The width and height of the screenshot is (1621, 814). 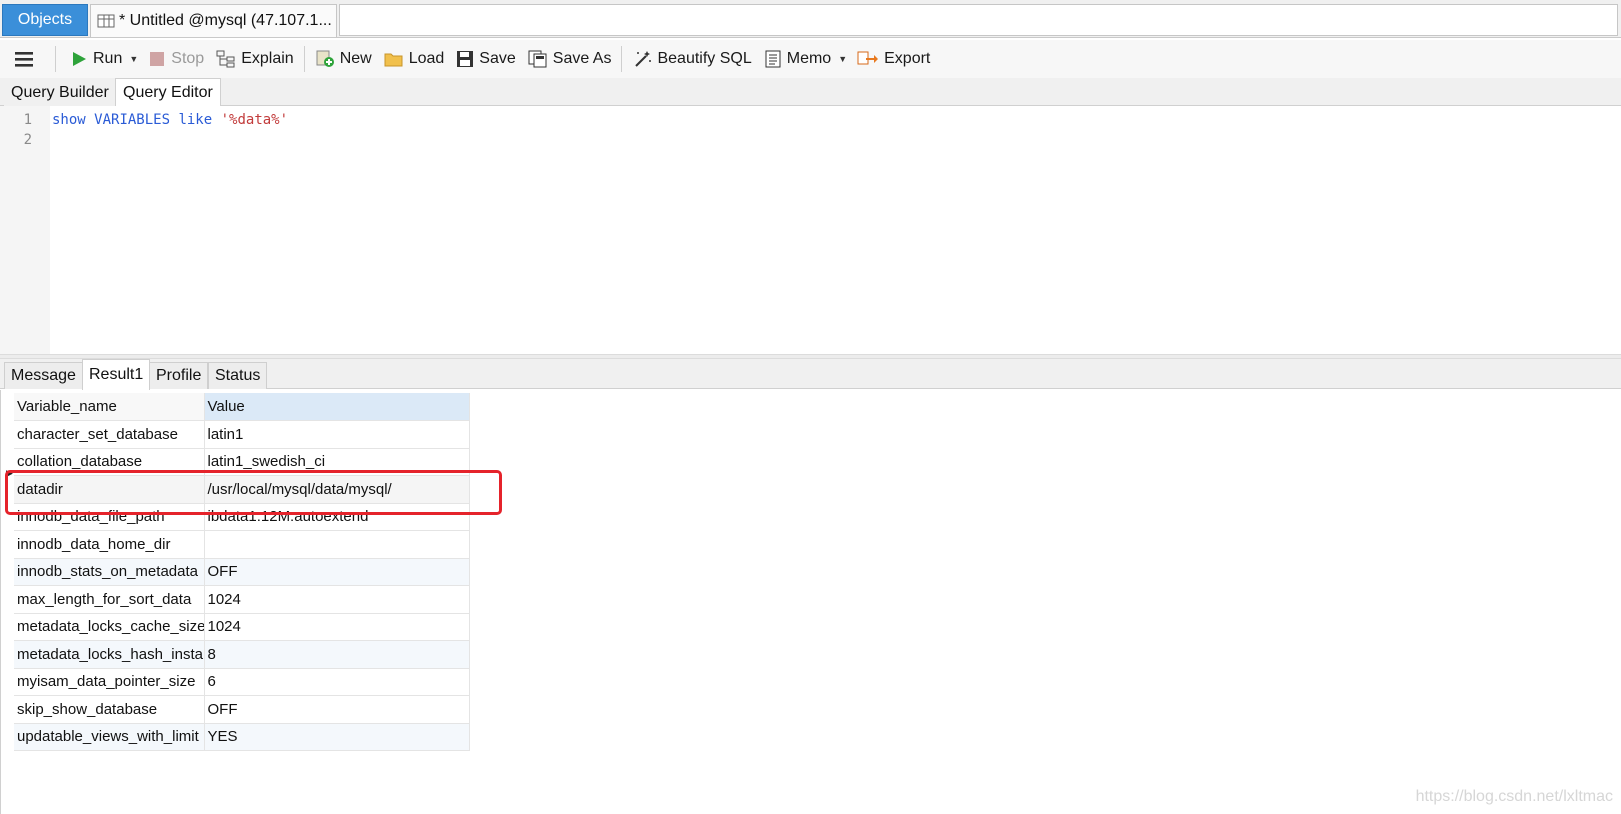 What do you see at coordinates (643, 59) in the screenshot?
I see `magic-wand-icon` at bounding box center [643, 59].